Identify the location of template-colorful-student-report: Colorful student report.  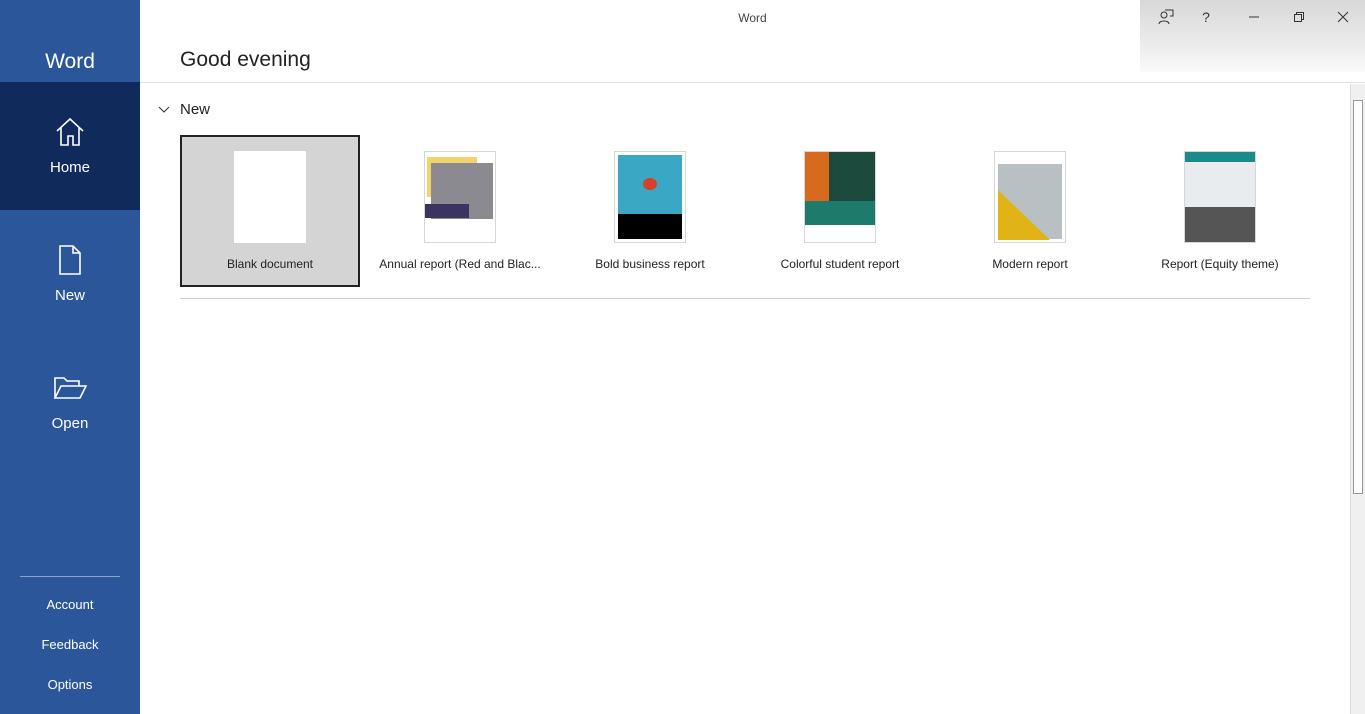
(840, 211).